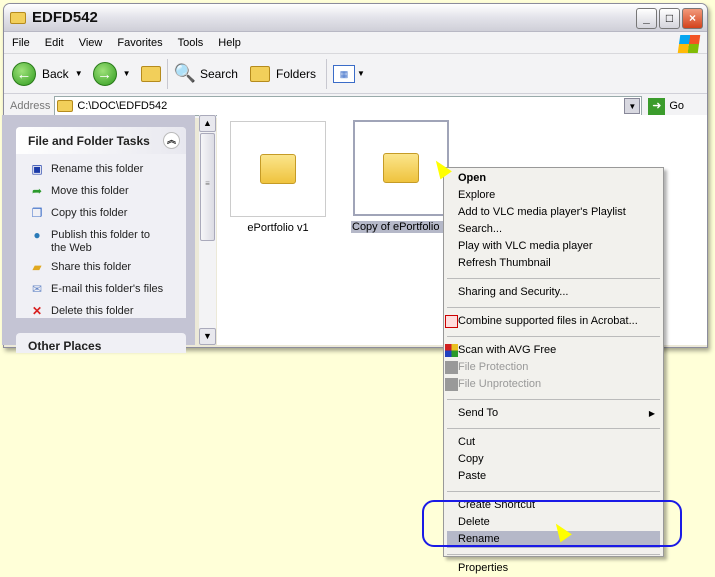 The width and height of the screenshot is (715, 577). What do you see at coordinates (632, 106) in the screenshot?
I see `address-dropdown: ▼` at bounding box center [632, 106].